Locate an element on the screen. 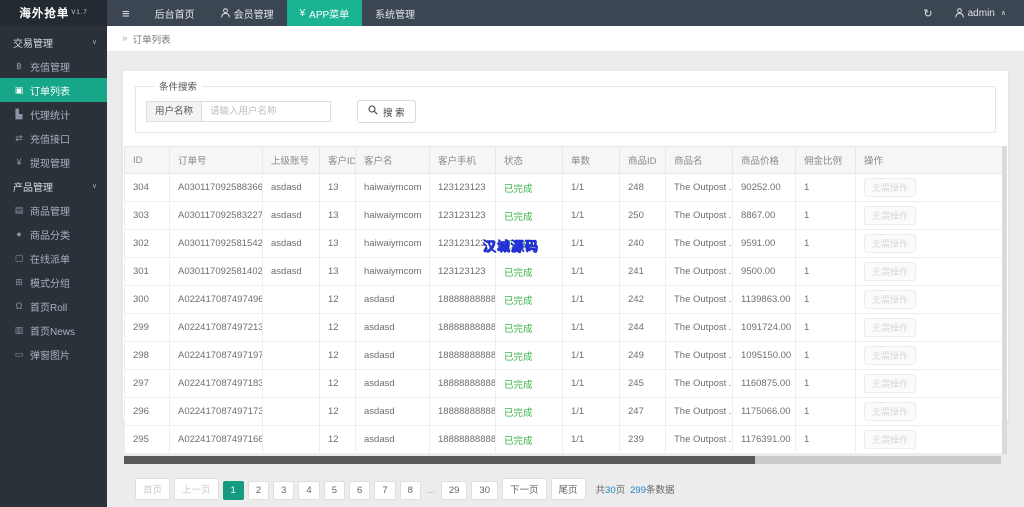 The image size is (1024, 507). sidebar-item-10: ⊞ 模式分组 is located at coordinates (53, 282).